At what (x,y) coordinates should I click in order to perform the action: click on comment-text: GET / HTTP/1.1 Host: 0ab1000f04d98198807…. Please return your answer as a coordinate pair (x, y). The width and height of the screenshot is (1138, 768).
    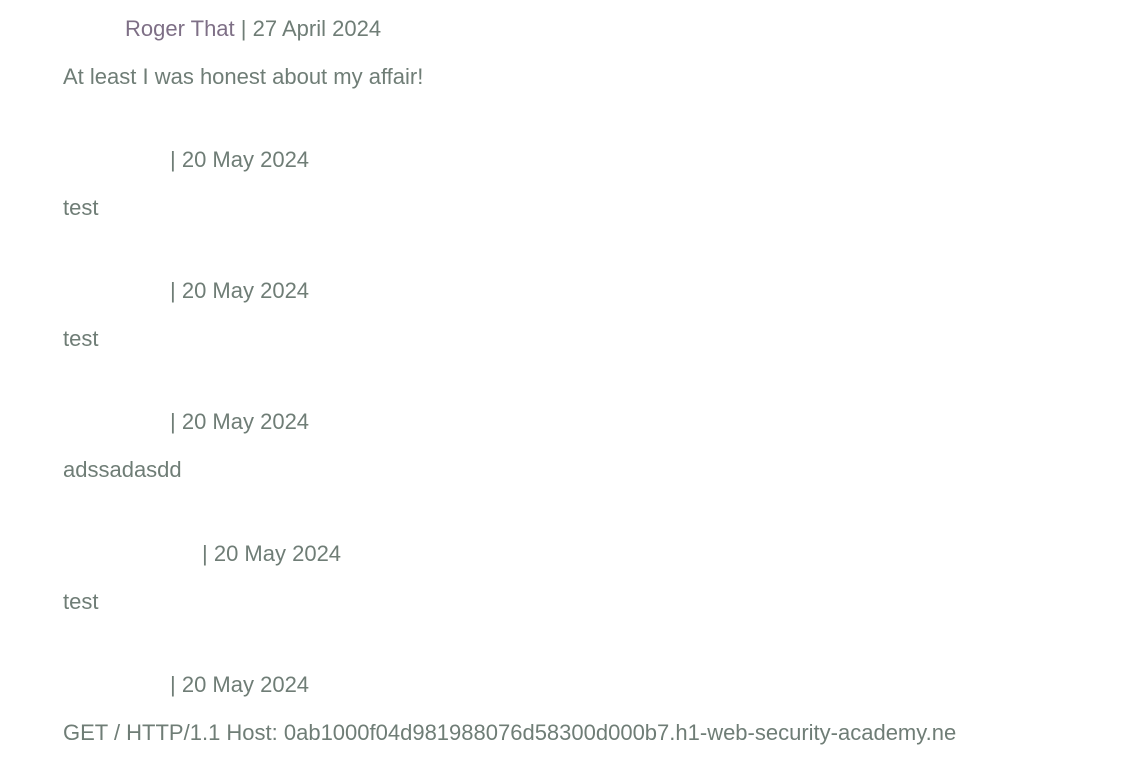
    Looking at the image, I should click on (510, 732).